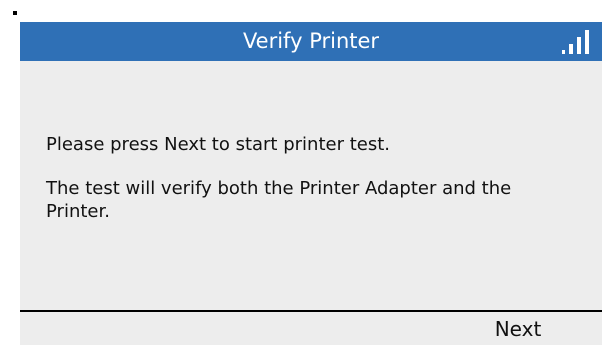  What do you see at coordinates (311, 311) in the screenshot?
I see `footer-divider` at bounding box center [311, 311].